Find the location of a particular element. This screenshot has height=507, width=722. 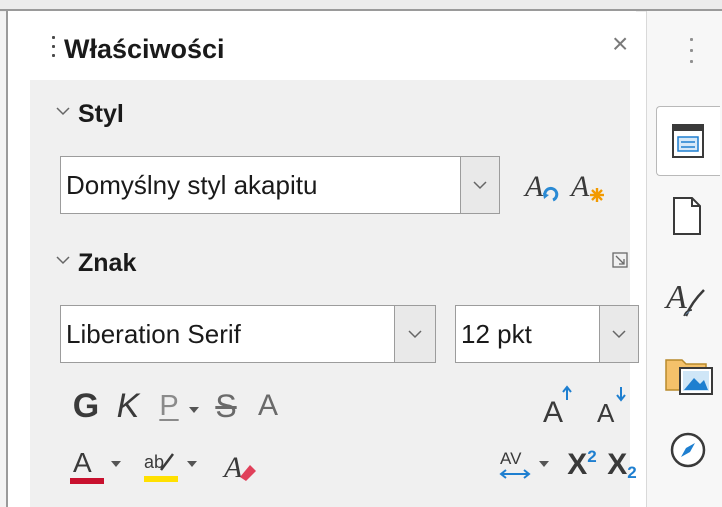

sidebar-tab-styles: A is located at coordinates (687, 299).